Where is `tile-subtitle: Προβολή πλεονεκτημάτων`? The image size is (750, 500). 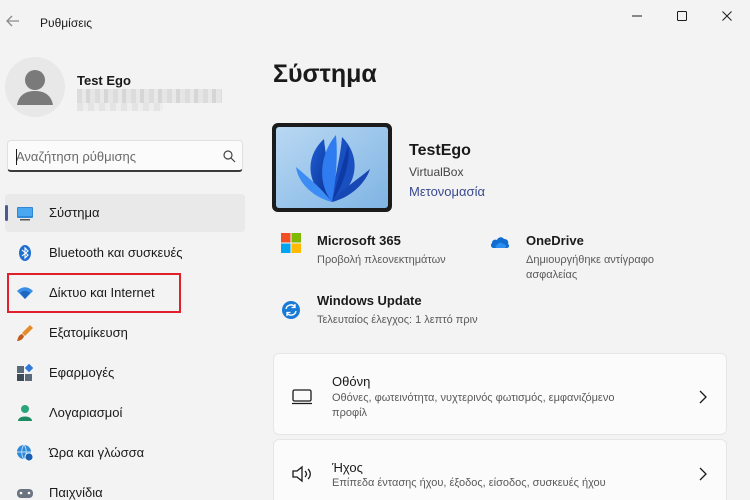
tile-subtitle: Προβολή πλεονεκτημάτων is located at coordinates (381, 260).